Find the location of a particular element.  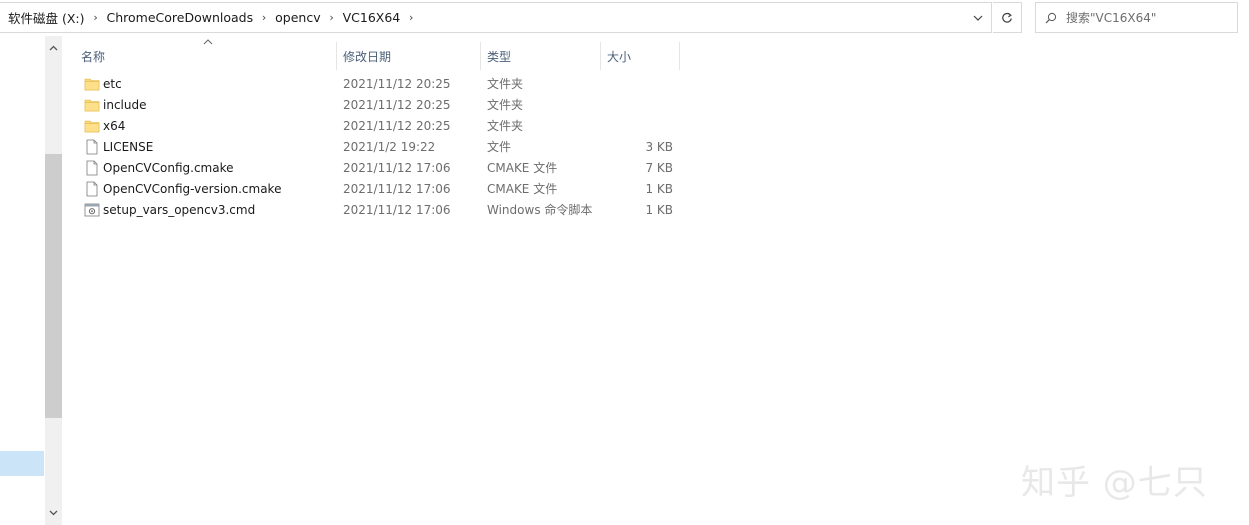

file-name: x64 is located at coordinates (114, 125).